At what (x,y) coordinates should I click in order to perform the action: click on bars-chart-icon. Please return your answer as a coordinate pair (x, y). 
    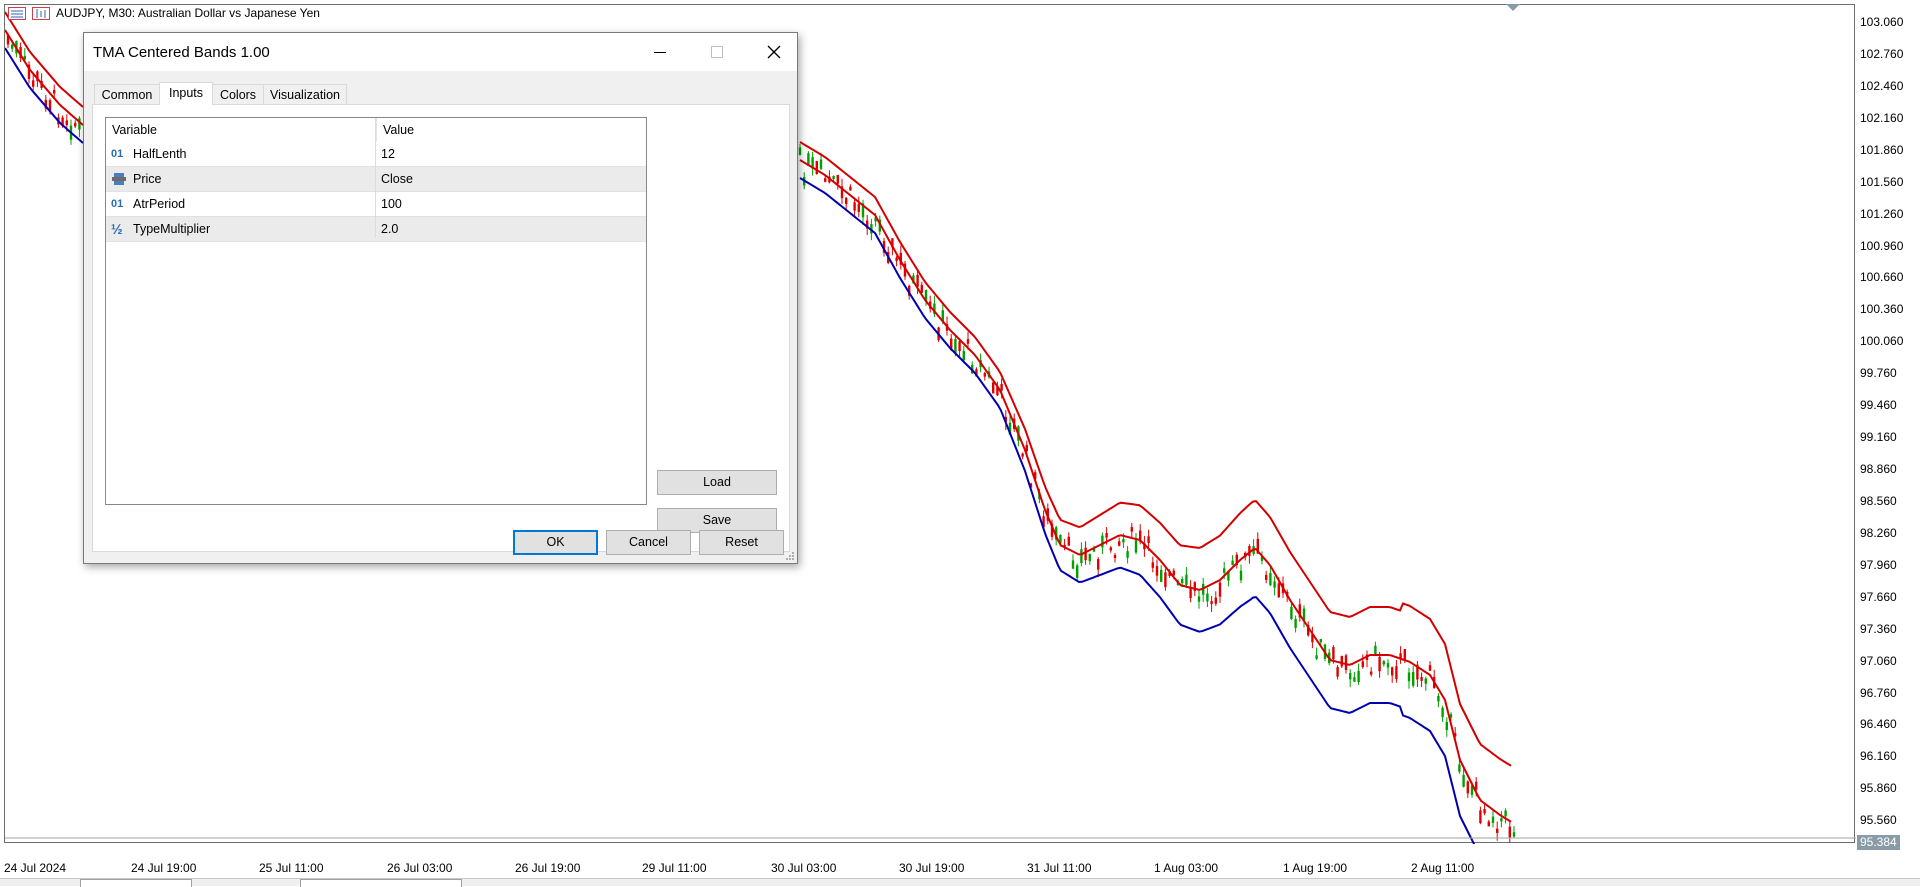
    Looking at the image, I should click on (41, 13).